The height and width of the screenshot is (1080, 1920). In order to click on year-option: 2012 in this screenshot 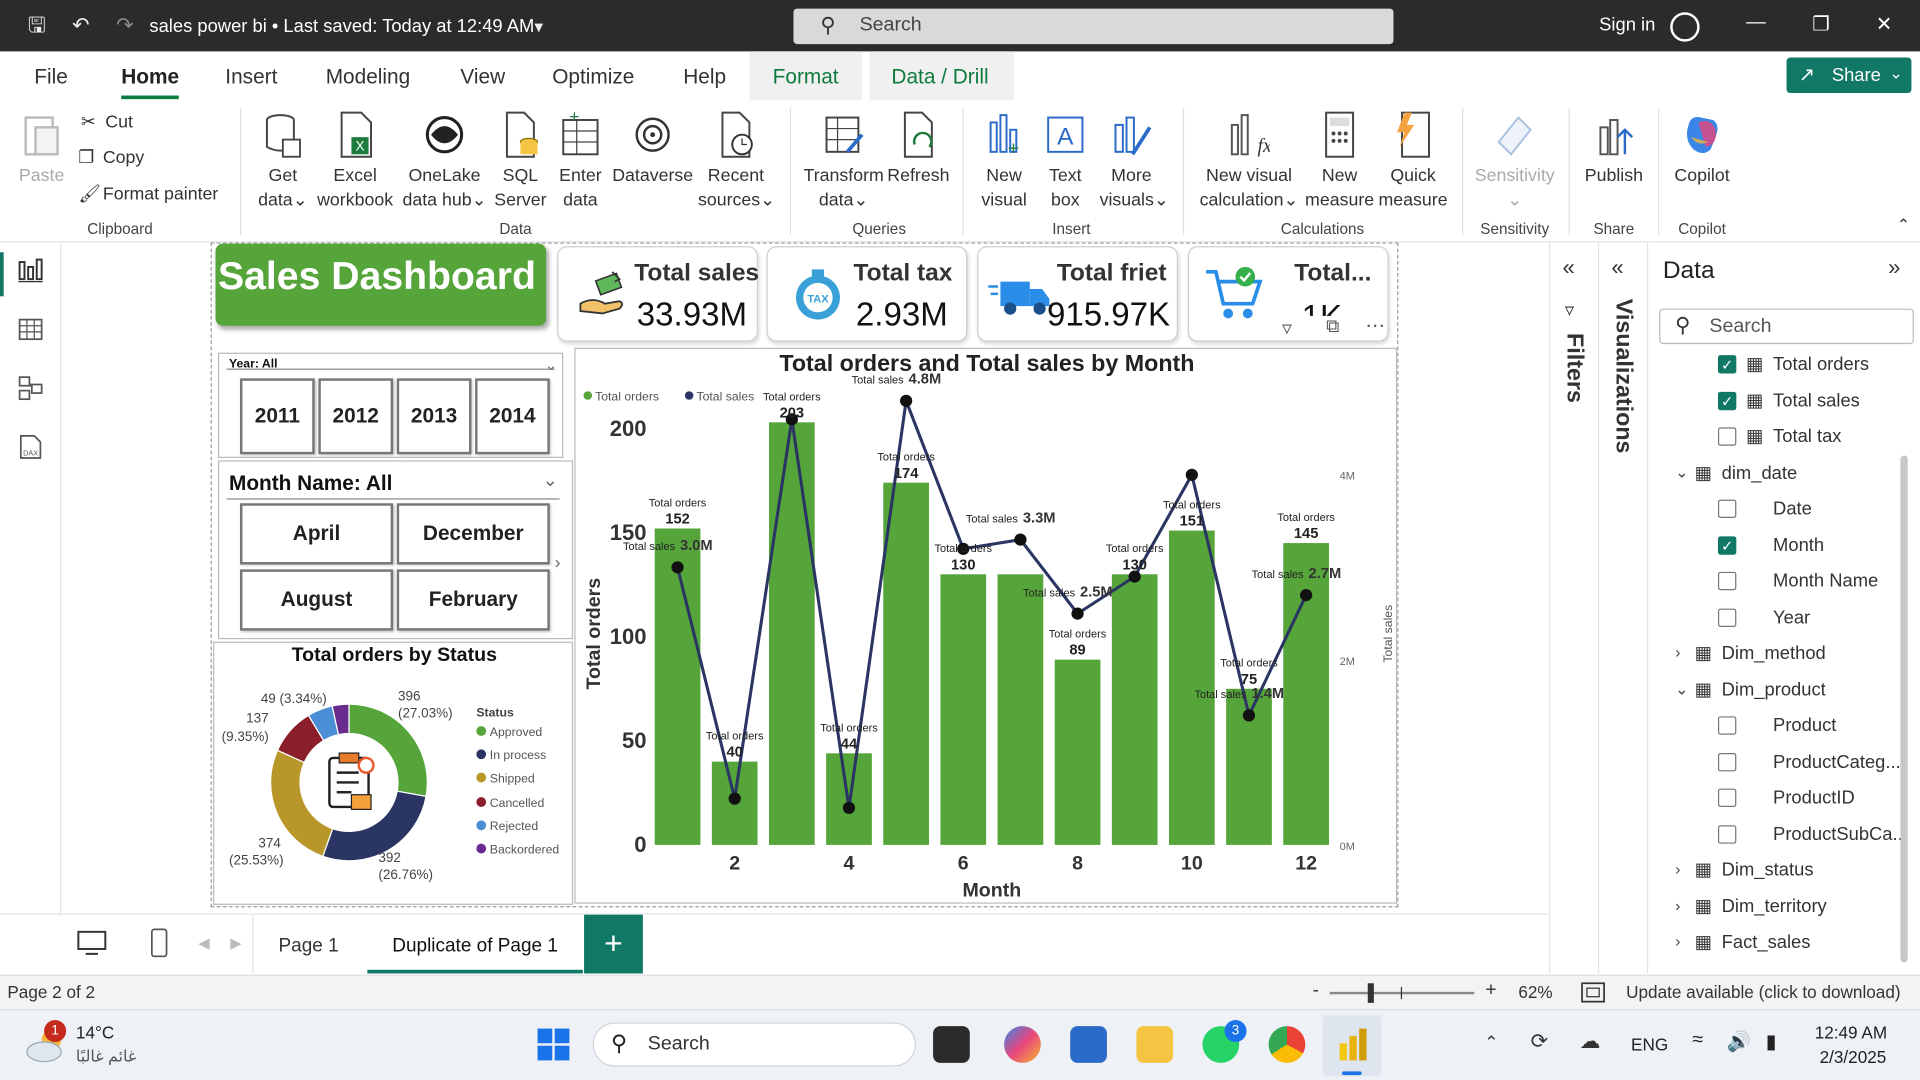, I will do `click(356, 416)`.